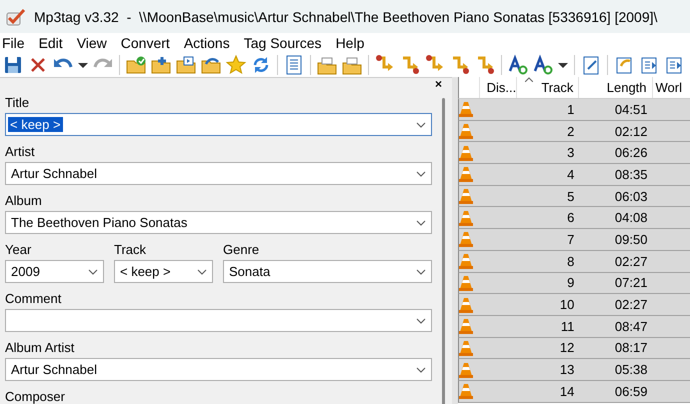 The width and height of the screenshot is (690, 404). Describe the element at coordinates (241, 250) in the screenshot. I see `field-label: Genre` at that location.